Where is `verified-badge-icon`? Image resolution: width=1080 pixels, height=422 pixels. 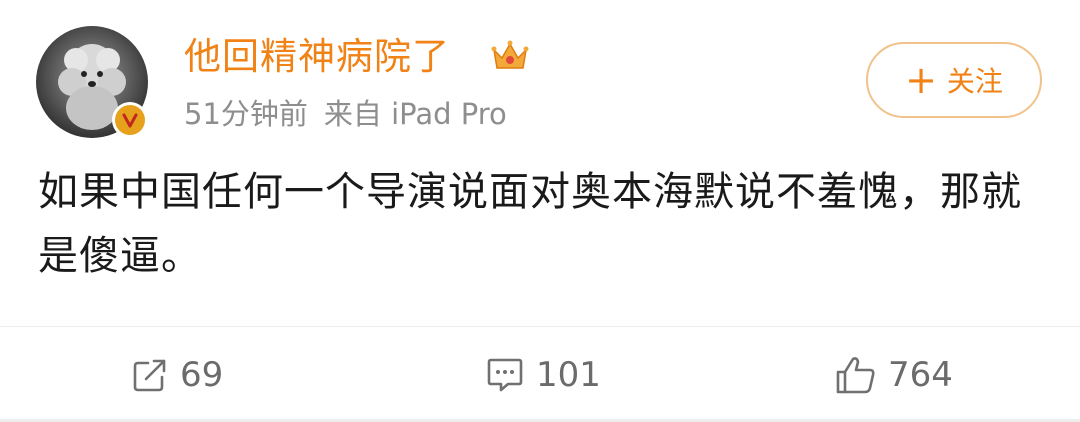 verified-badge-icon is located at coordinates (130, 120).